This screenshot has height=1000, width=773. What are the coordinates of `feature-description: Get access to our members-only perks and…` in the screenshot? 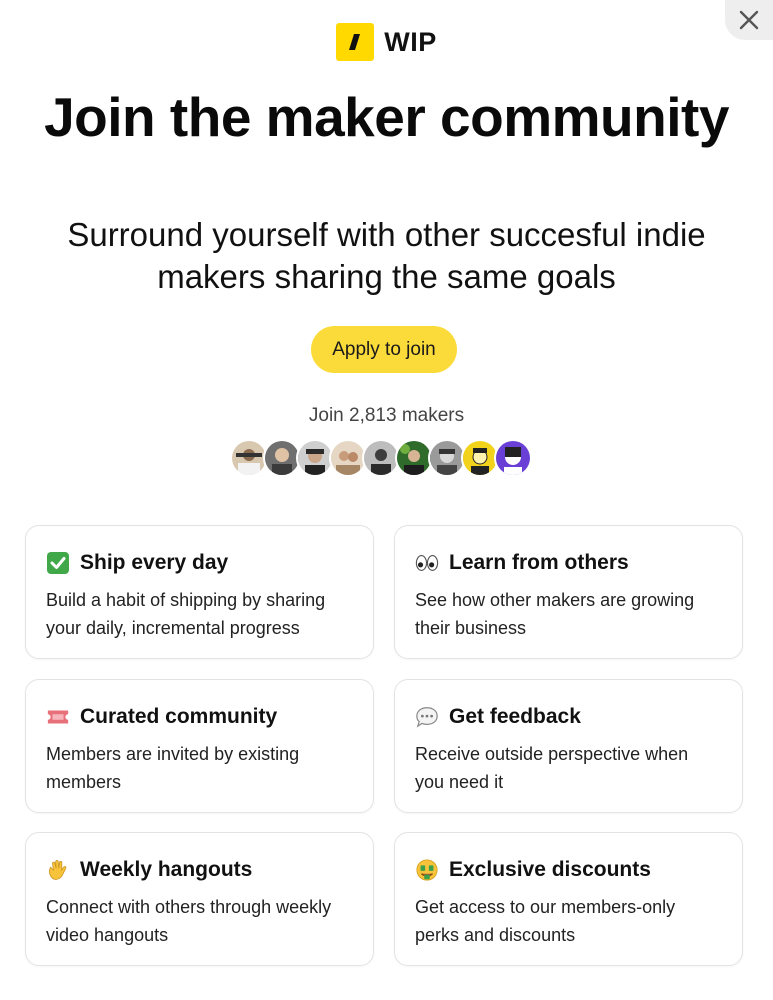 It's located at (545, 921).